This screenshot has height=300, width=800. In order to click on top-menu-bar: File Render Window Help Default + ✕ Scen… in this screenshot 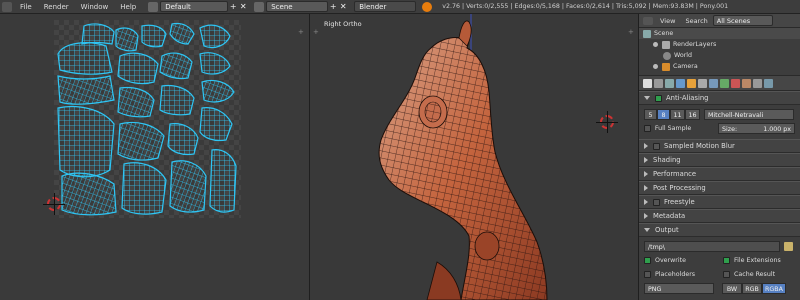, I will do `click(400, 11)`.